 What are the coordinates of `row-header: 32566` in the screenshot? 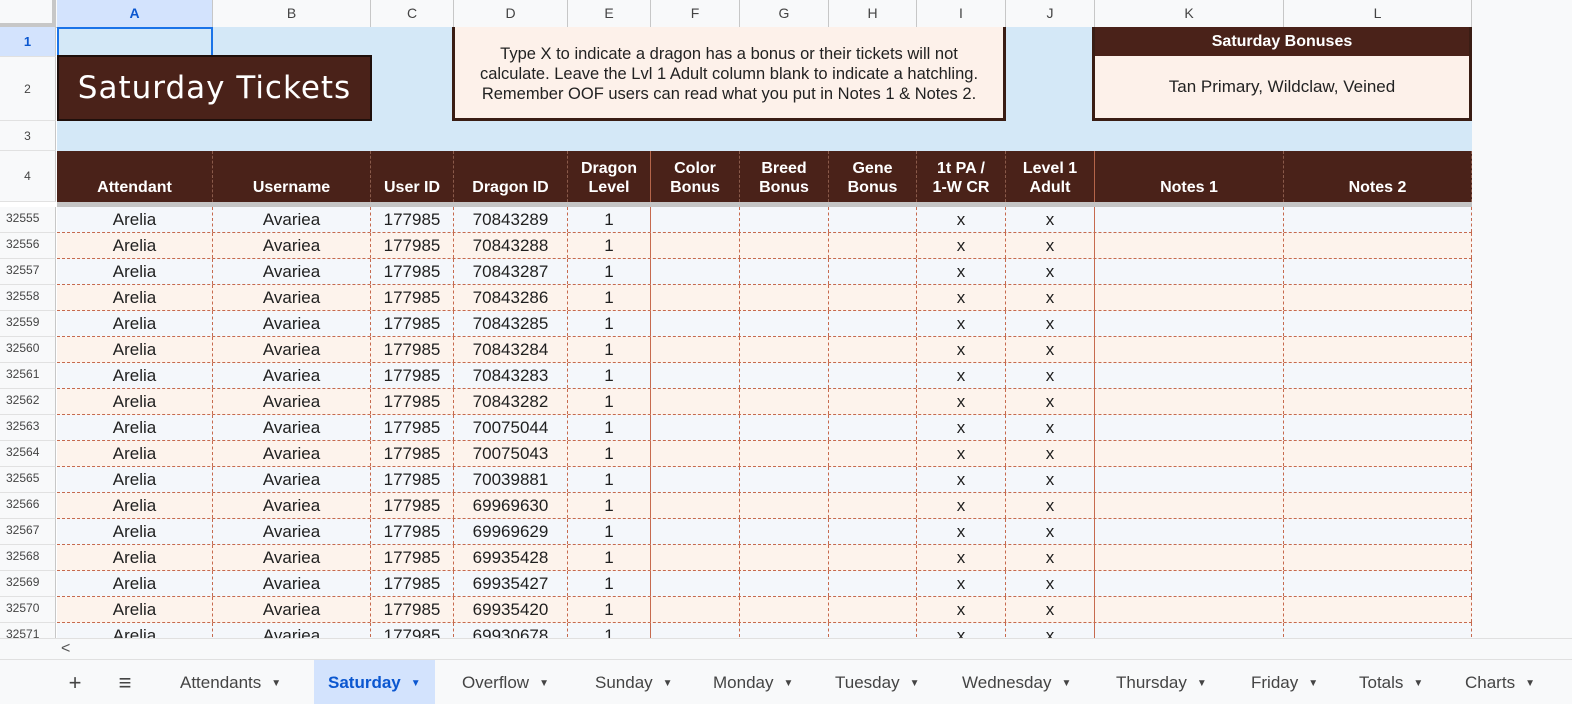 It's located at (28, 506).